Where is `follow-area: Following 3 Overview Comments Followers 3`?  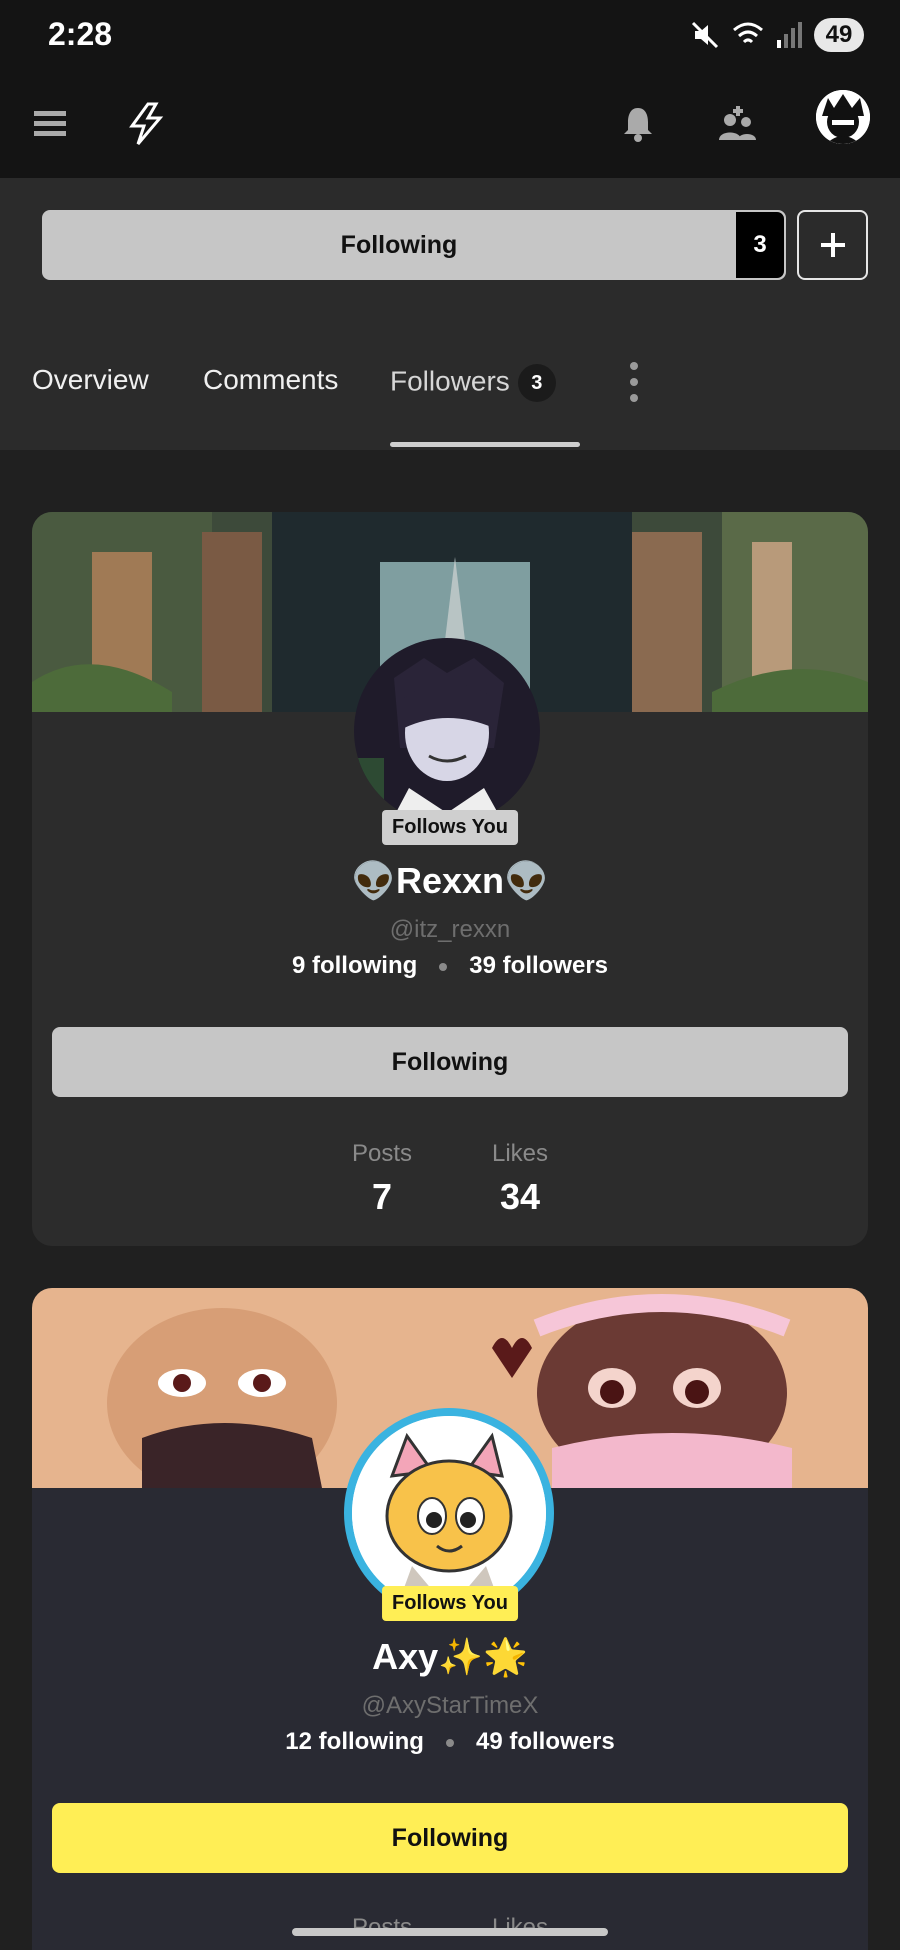
follow-area: Following 3 Overview Comments Followers 3 is located at coordinates (450, 314).